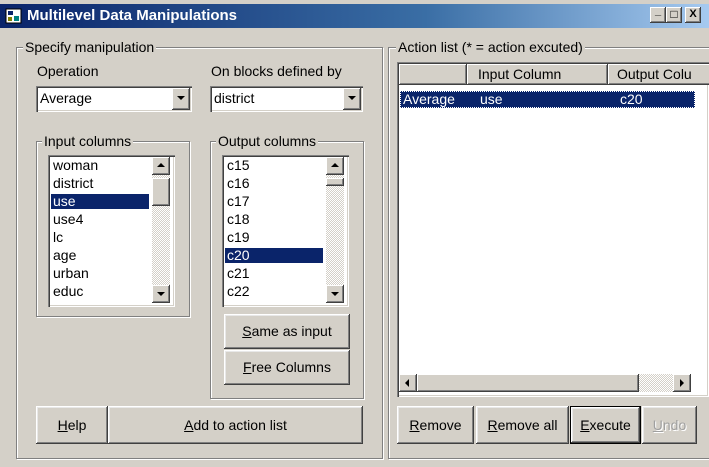  I want to click on output-column-list-item: c18, so click(274, 219).